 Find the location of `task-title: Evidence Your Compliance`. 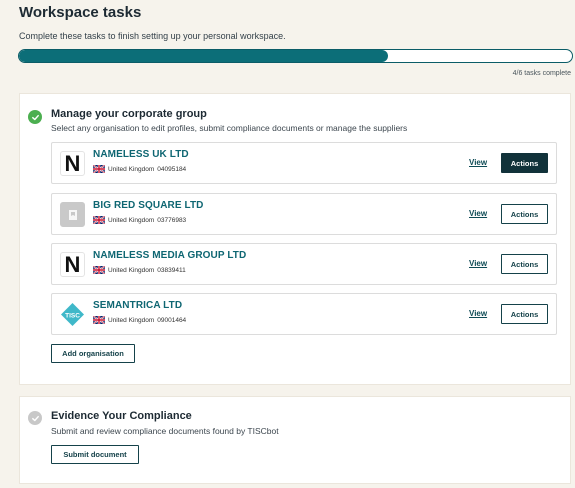

task-title: Evidence Your Compliance is located at coordinates (121, 416).